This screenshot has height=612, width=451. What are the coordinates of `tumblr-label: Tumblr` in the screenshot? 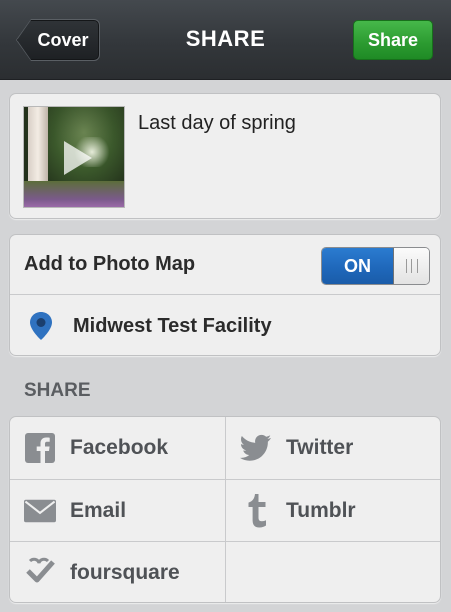 It's located at (321, 510).